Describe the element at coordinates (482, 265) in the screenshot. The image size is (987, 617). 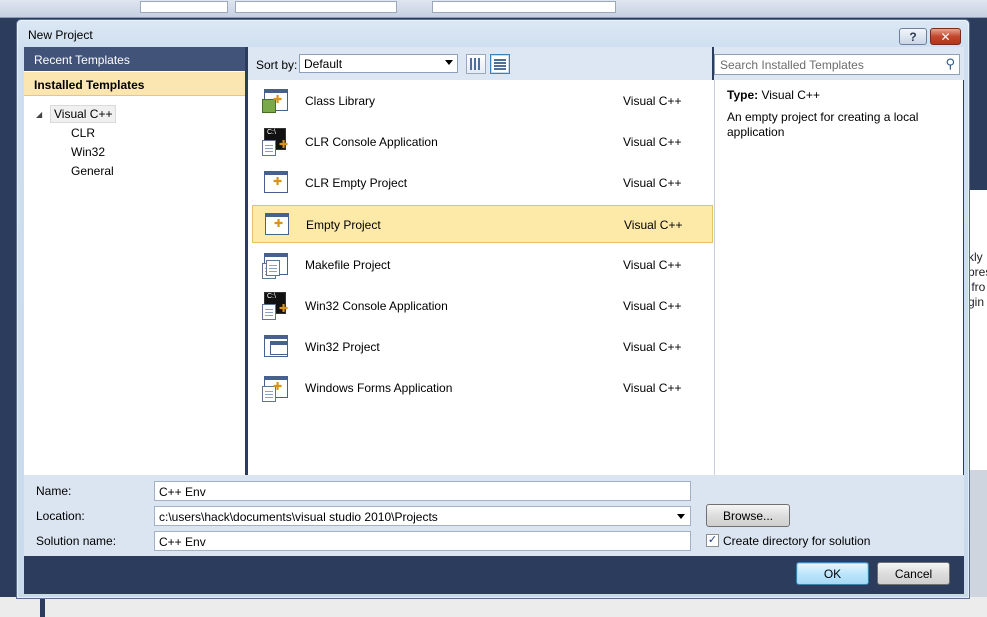
I see `template-item: Makefile Project Visual C++` at that location.